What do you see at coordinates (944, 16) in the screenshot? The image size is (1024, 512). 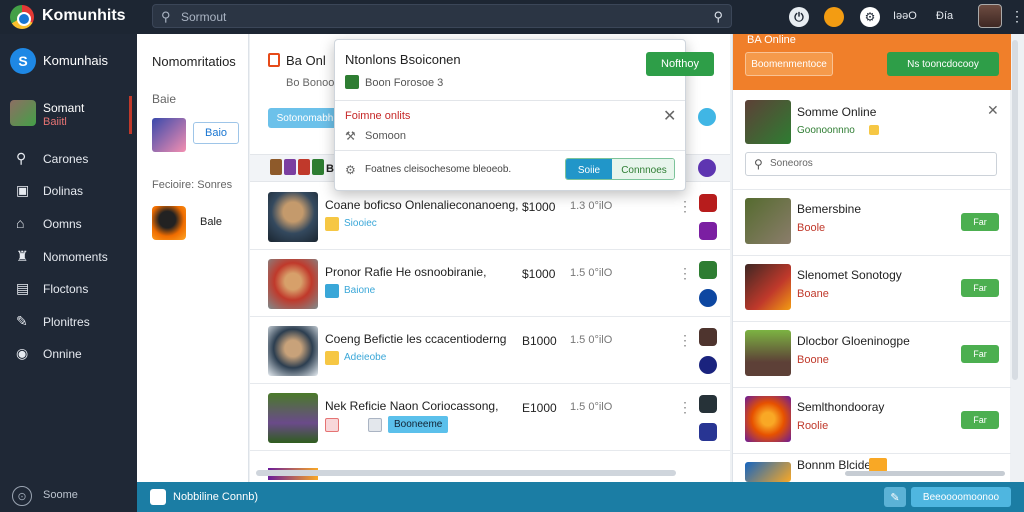 I see `tools-menu: Ðía` at bounding box center [944, 16].